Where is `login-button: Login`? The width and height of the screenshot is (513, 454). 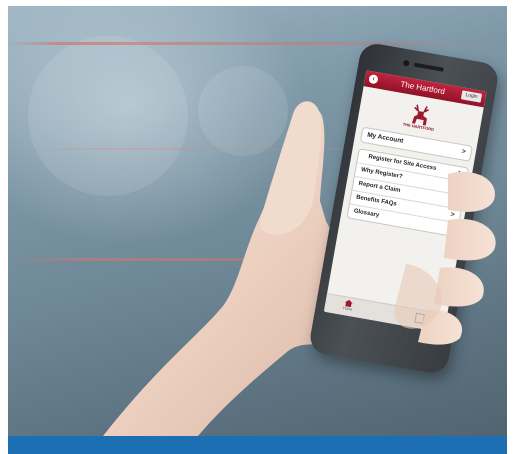 login-button: Login is located at coordinates (471, 96).